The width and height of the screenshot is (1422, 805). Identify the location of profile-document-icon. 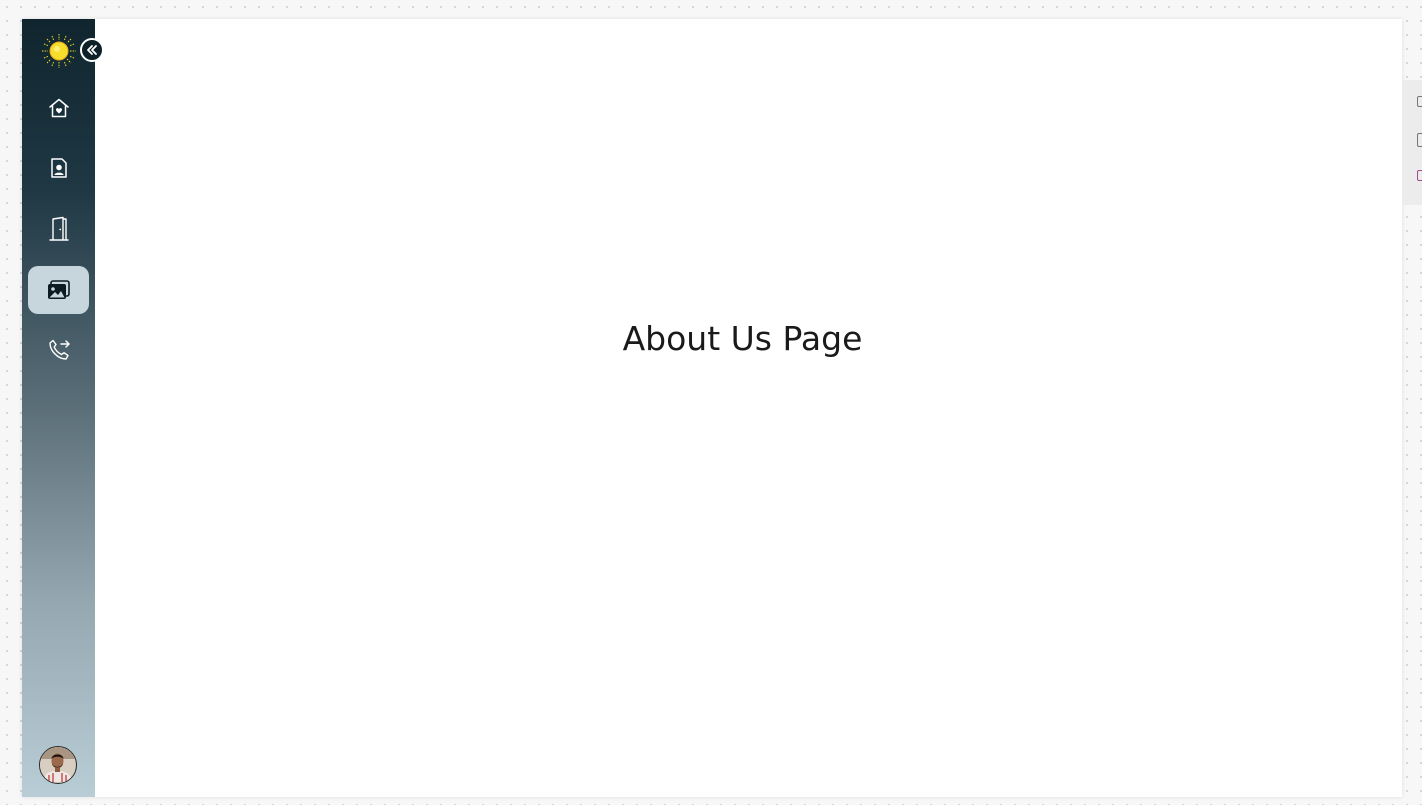
(59, 168).